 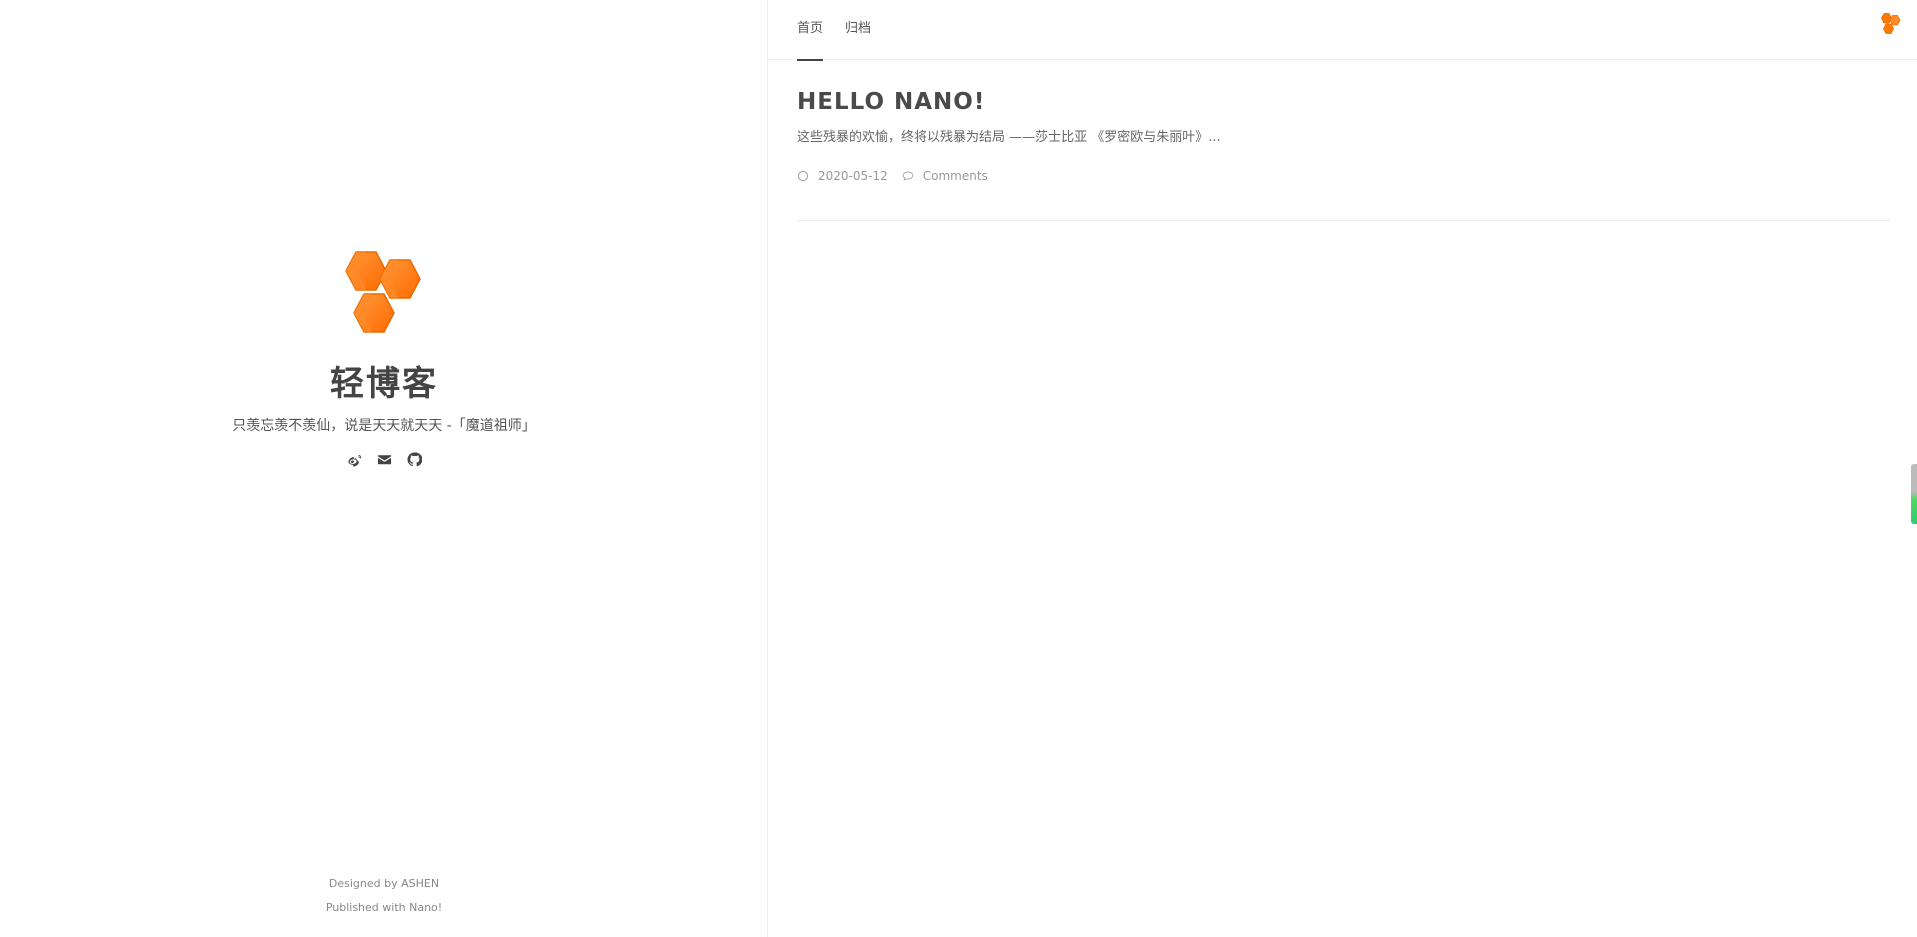 What do you see at coordinates (384, 384) in the screenshot?
I see `site-title: 轻博客` at bounding box center [384, 384].